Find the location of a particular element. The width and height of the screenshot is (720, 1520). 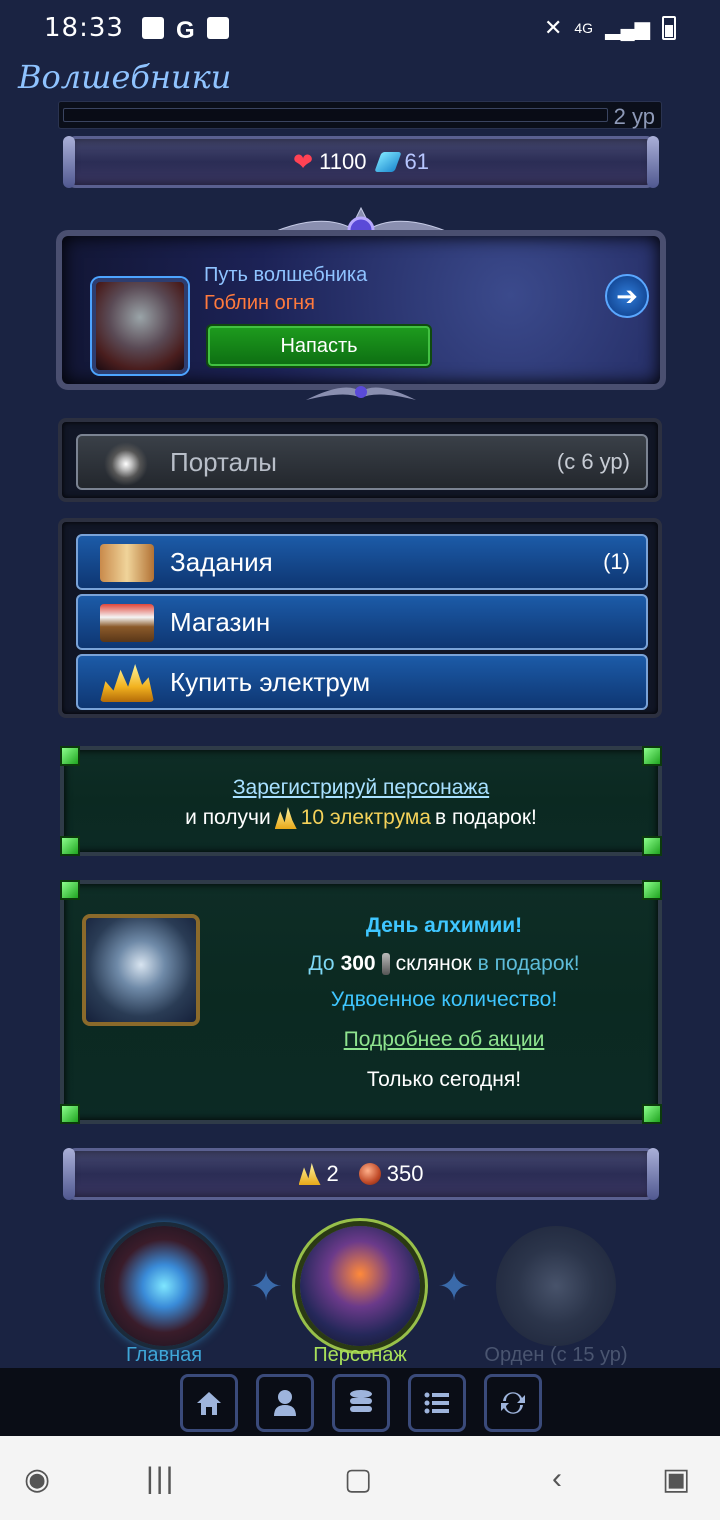

bottom-toolbar is located at coordinates (360, 1402).